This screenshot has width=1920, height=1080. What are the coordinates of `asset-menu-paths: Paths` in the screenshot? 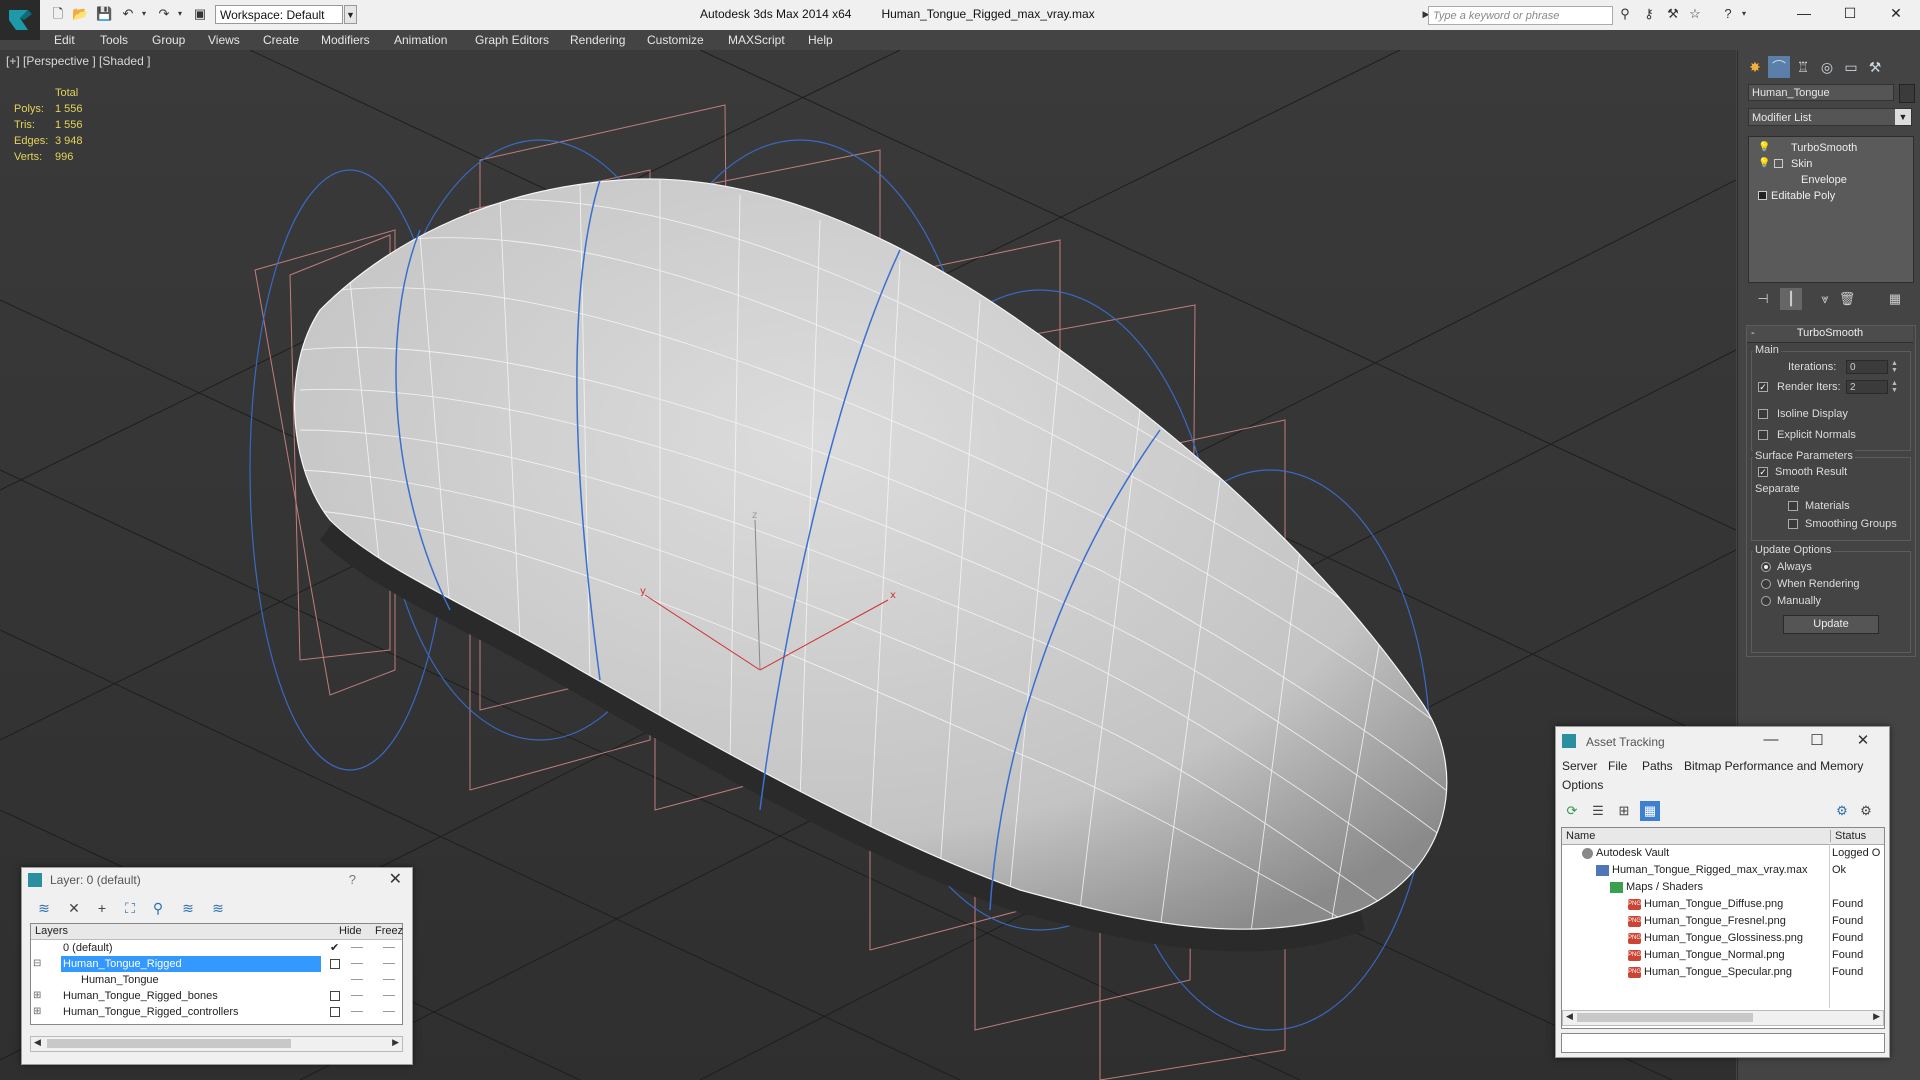 It's located at (1657, 766).